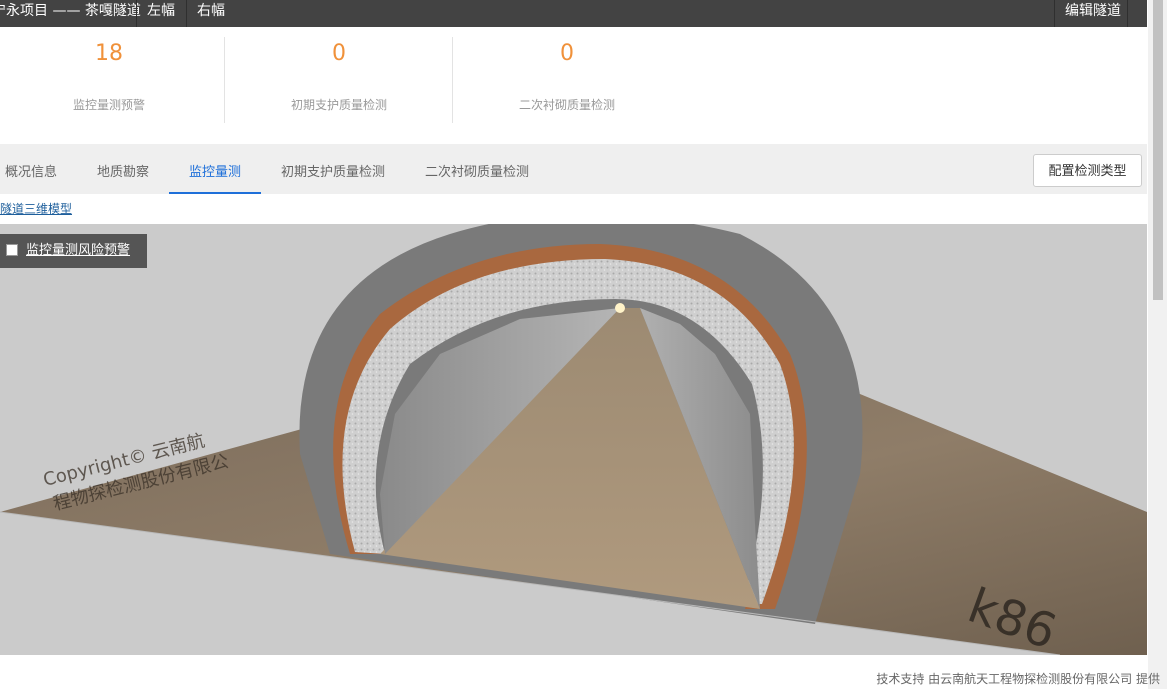 This screenshot has height=689, width=1167. Describe the element at coordinates (1157, 344) in the screenshot. I see `page-scrollbar` at that location.